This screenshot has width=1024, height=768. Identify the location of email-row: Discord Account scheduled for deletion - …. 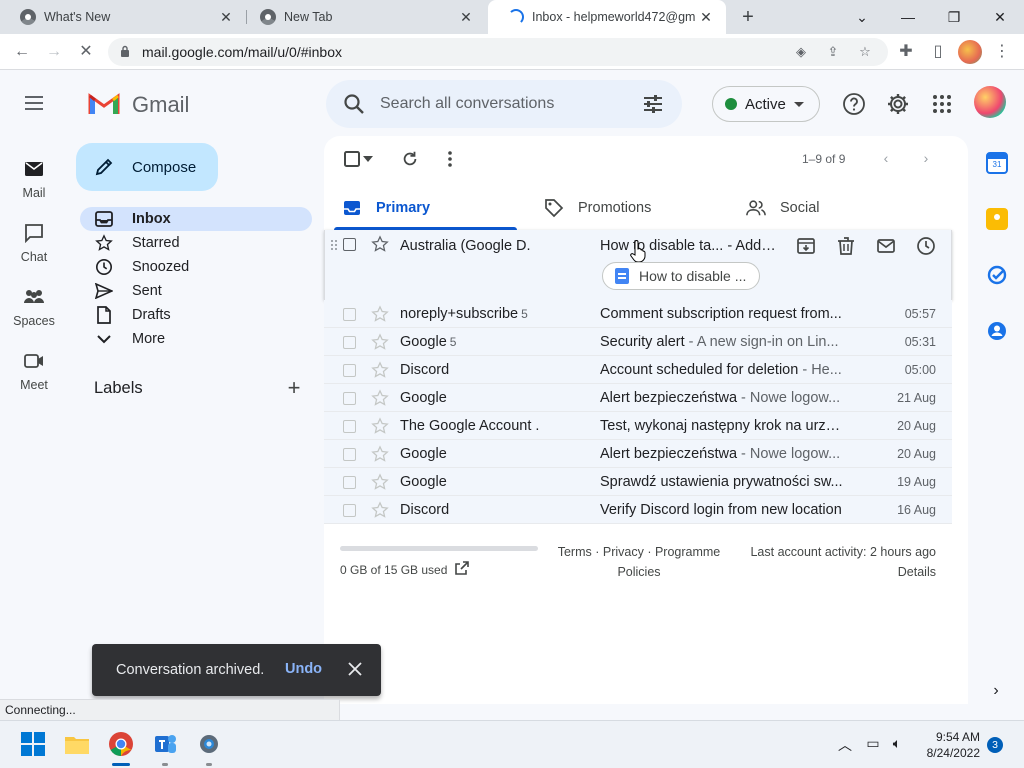
(638, 370).